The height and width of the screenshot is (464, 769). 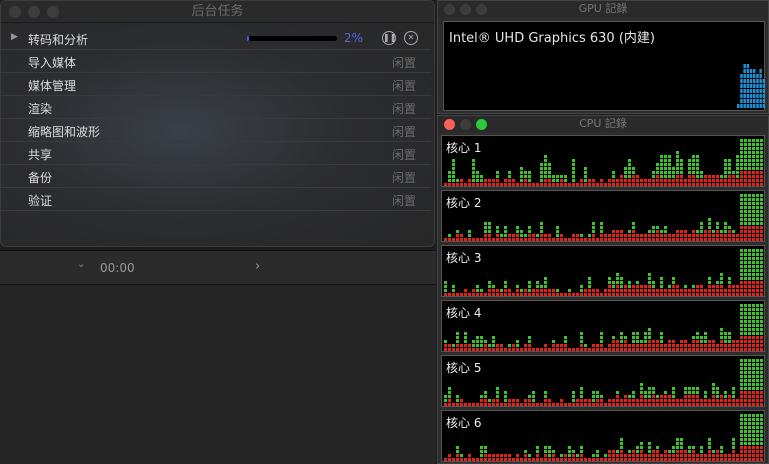 What do you see at coordinates (117, 268) in the screenshot?
I see `timecode: 00:00` at bounding box center [117, 268].